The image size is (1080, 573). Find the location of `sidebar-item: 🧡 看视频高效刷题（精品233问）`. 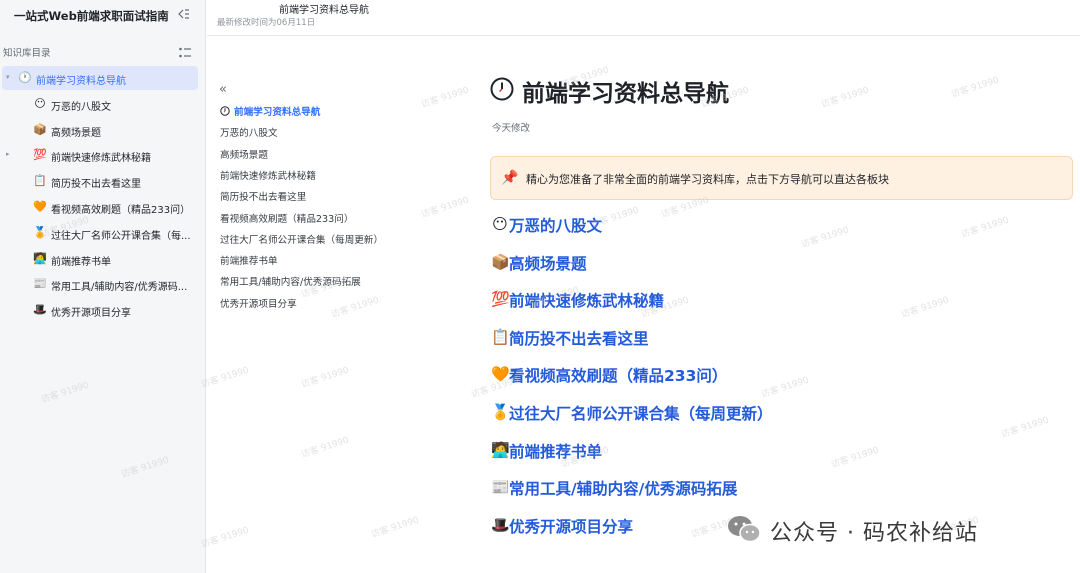

sidebar-item: 🧡 看视频高效刷题（精品233问） is located at coordinates (103, 207).